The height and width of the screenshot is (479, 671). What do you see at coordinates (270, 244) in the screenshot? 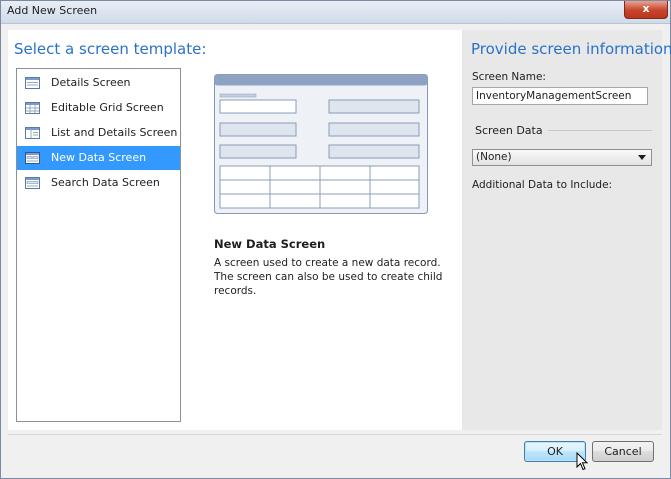
I see `preview-title: New Data Screen` at bounding box center [270, 244].